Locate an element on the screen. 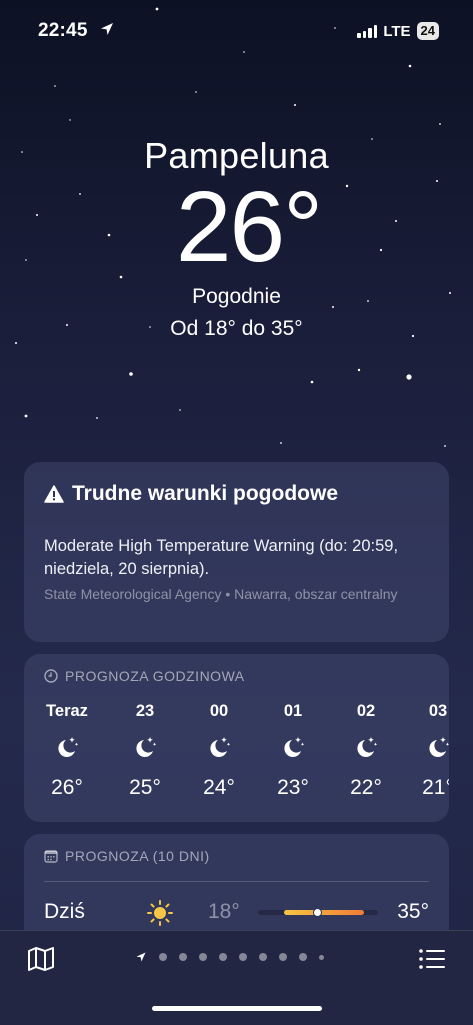 Image resolution: width=473 pixels, height=1025 pixels. temp-range-fill is located at coordinates (324, 912).